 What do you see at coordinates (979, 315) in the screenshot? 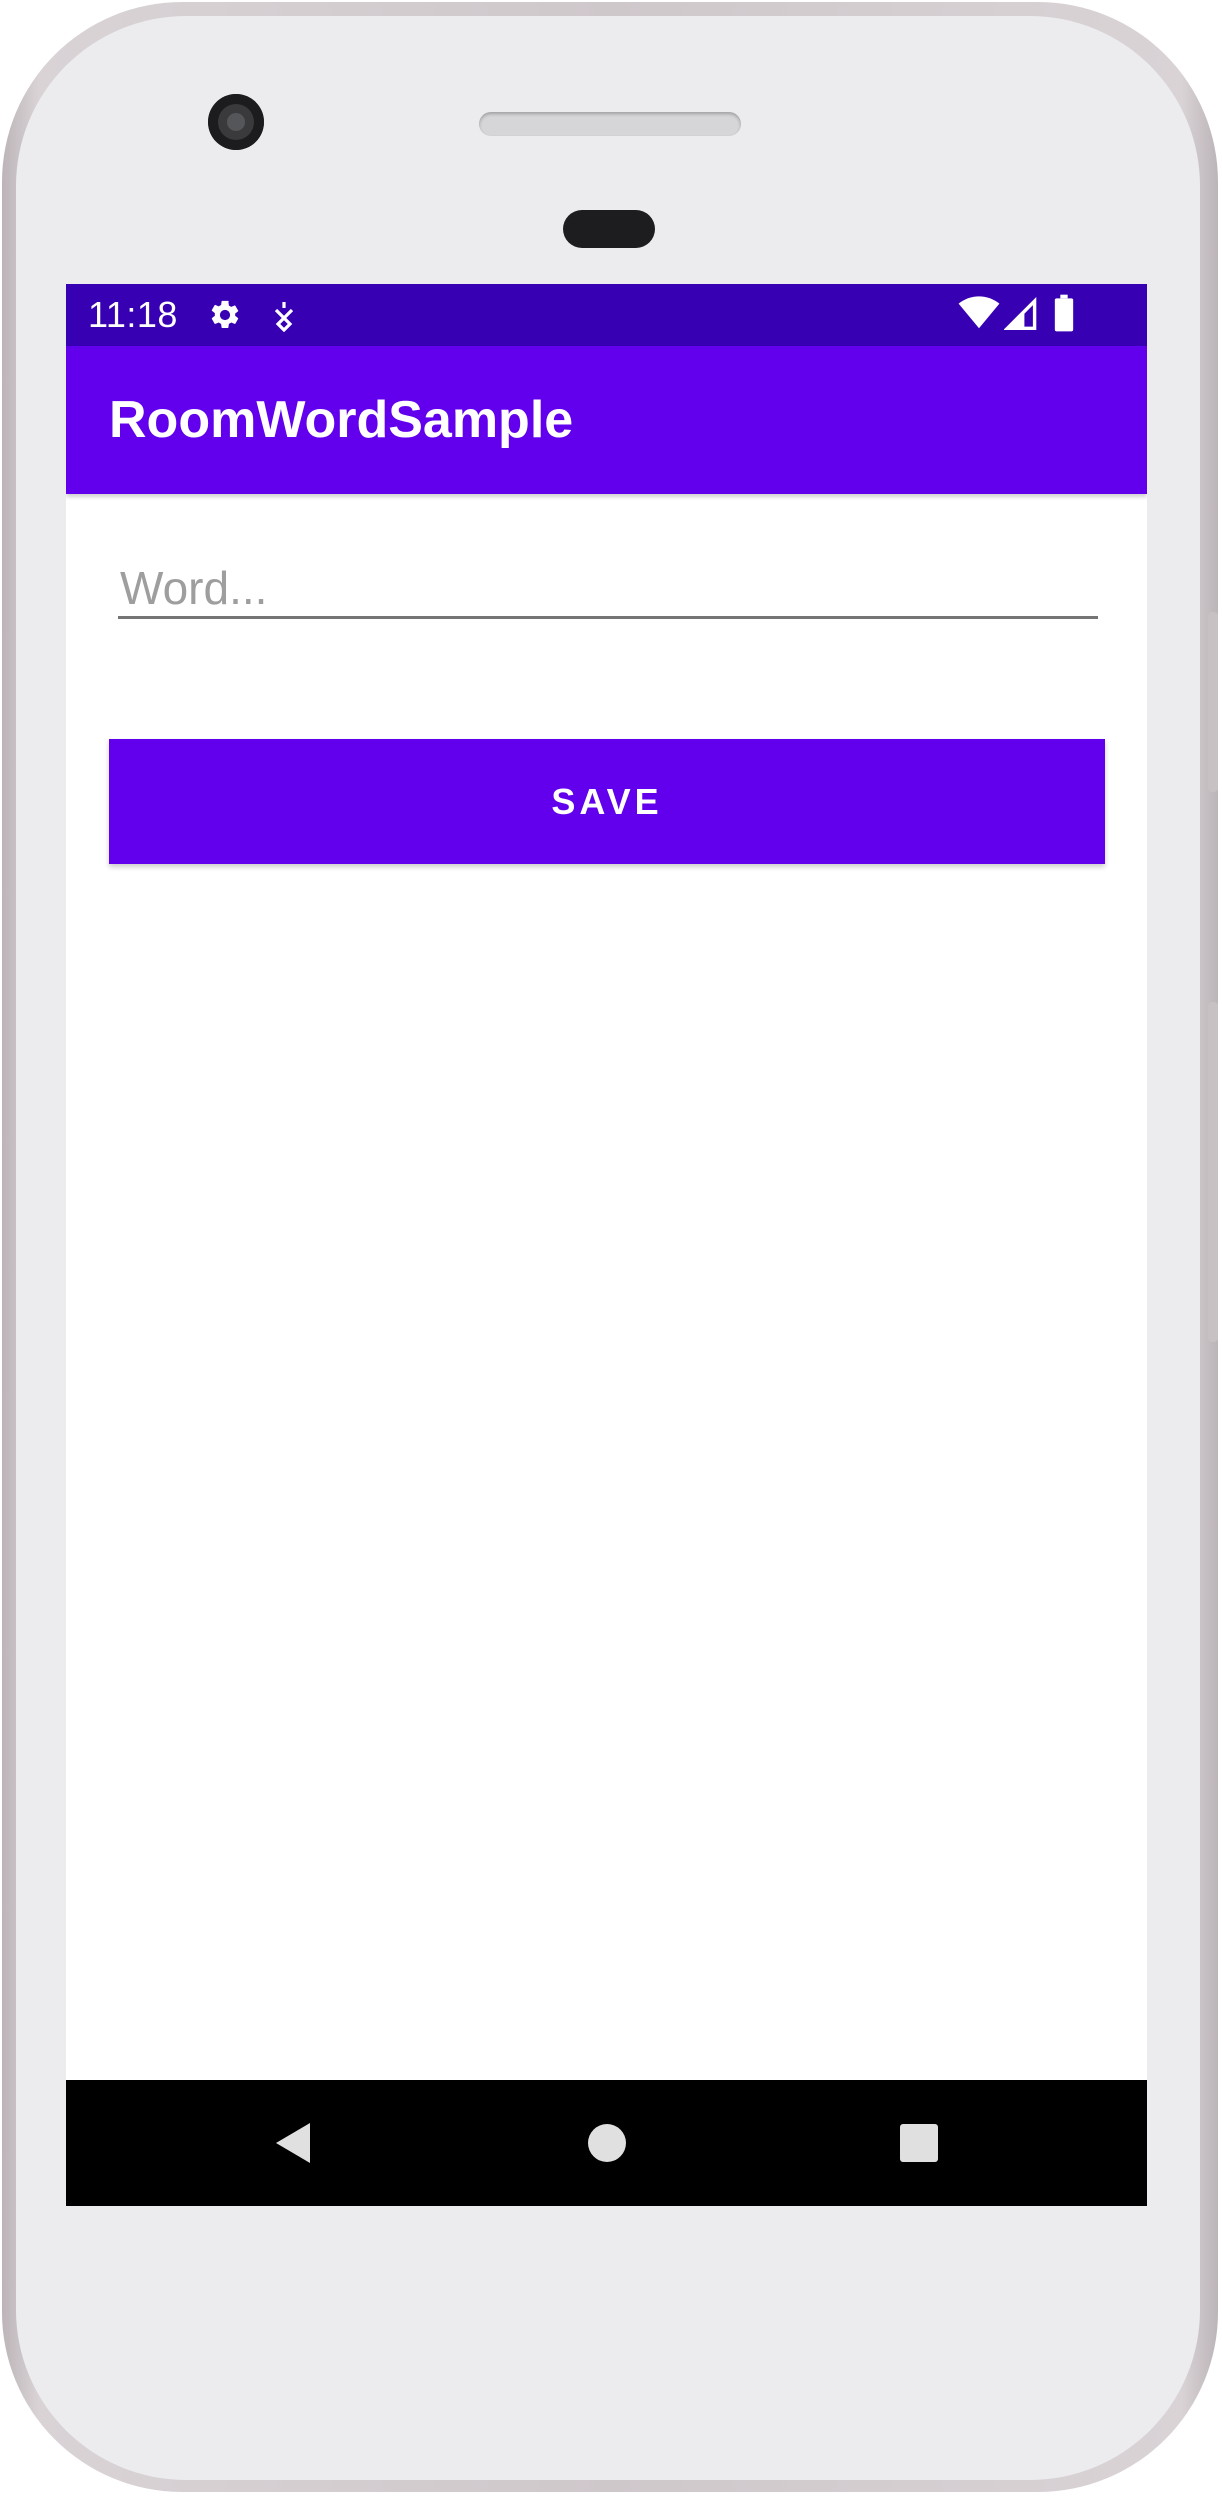
I see `wifi-icon` at bounding box center [979, 315].